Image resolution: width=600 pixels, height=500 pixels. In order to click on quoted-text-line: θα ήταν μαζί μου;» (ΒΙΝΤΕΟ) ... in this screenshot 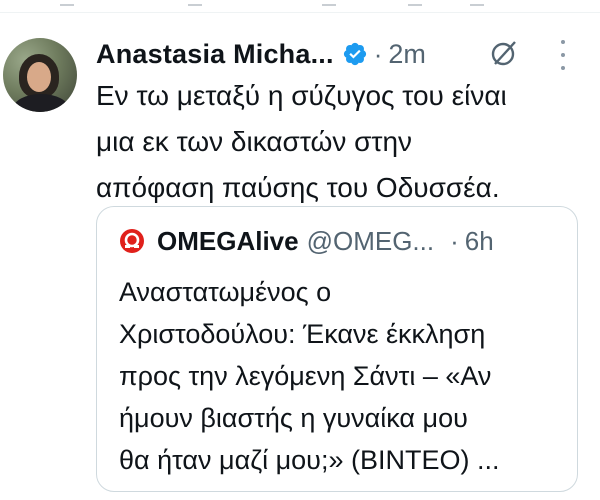, I will do `click(309, 460)`.